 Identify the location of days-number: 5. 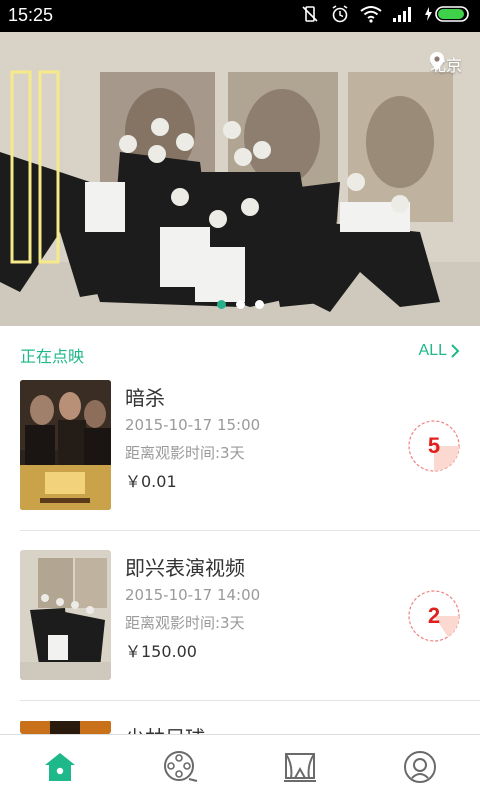
(434, 445).